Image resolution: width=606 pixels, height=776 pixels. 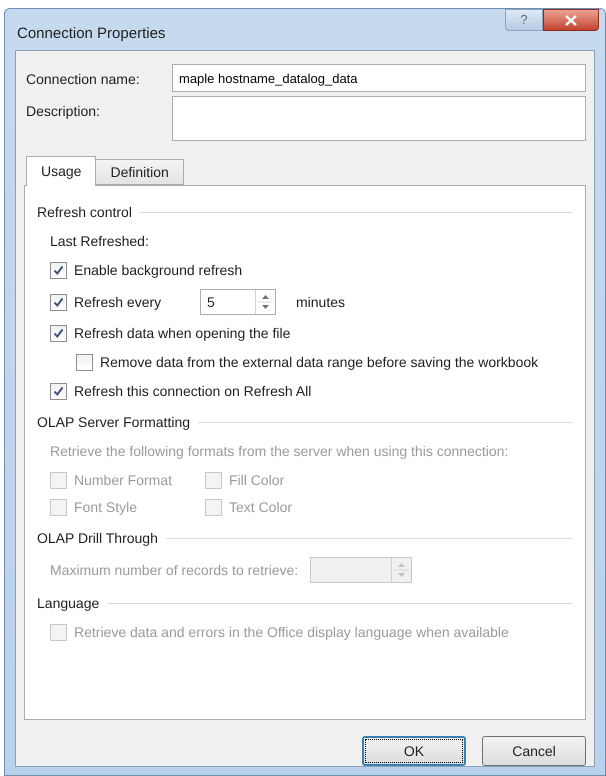 I want to click on checkbox-label: Text Color, so click(x=260, y=507).